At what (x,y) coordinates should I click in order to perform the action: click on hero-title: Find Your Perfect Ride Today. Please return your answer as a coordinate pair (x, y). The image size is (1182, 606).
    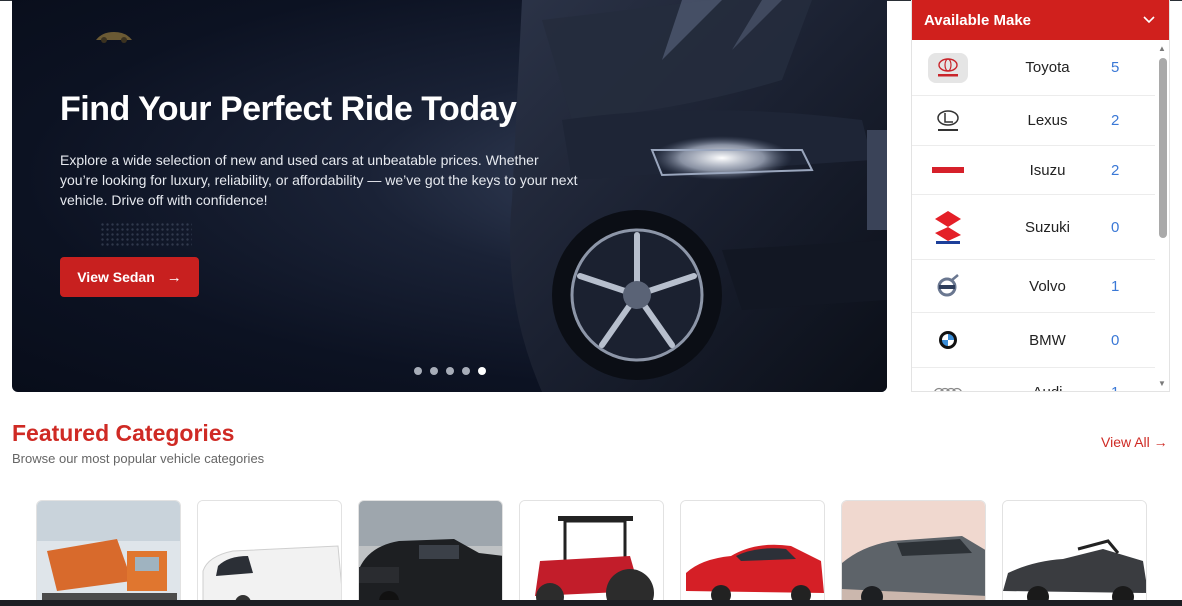
    Looking at the image, I should click on (288, 109).